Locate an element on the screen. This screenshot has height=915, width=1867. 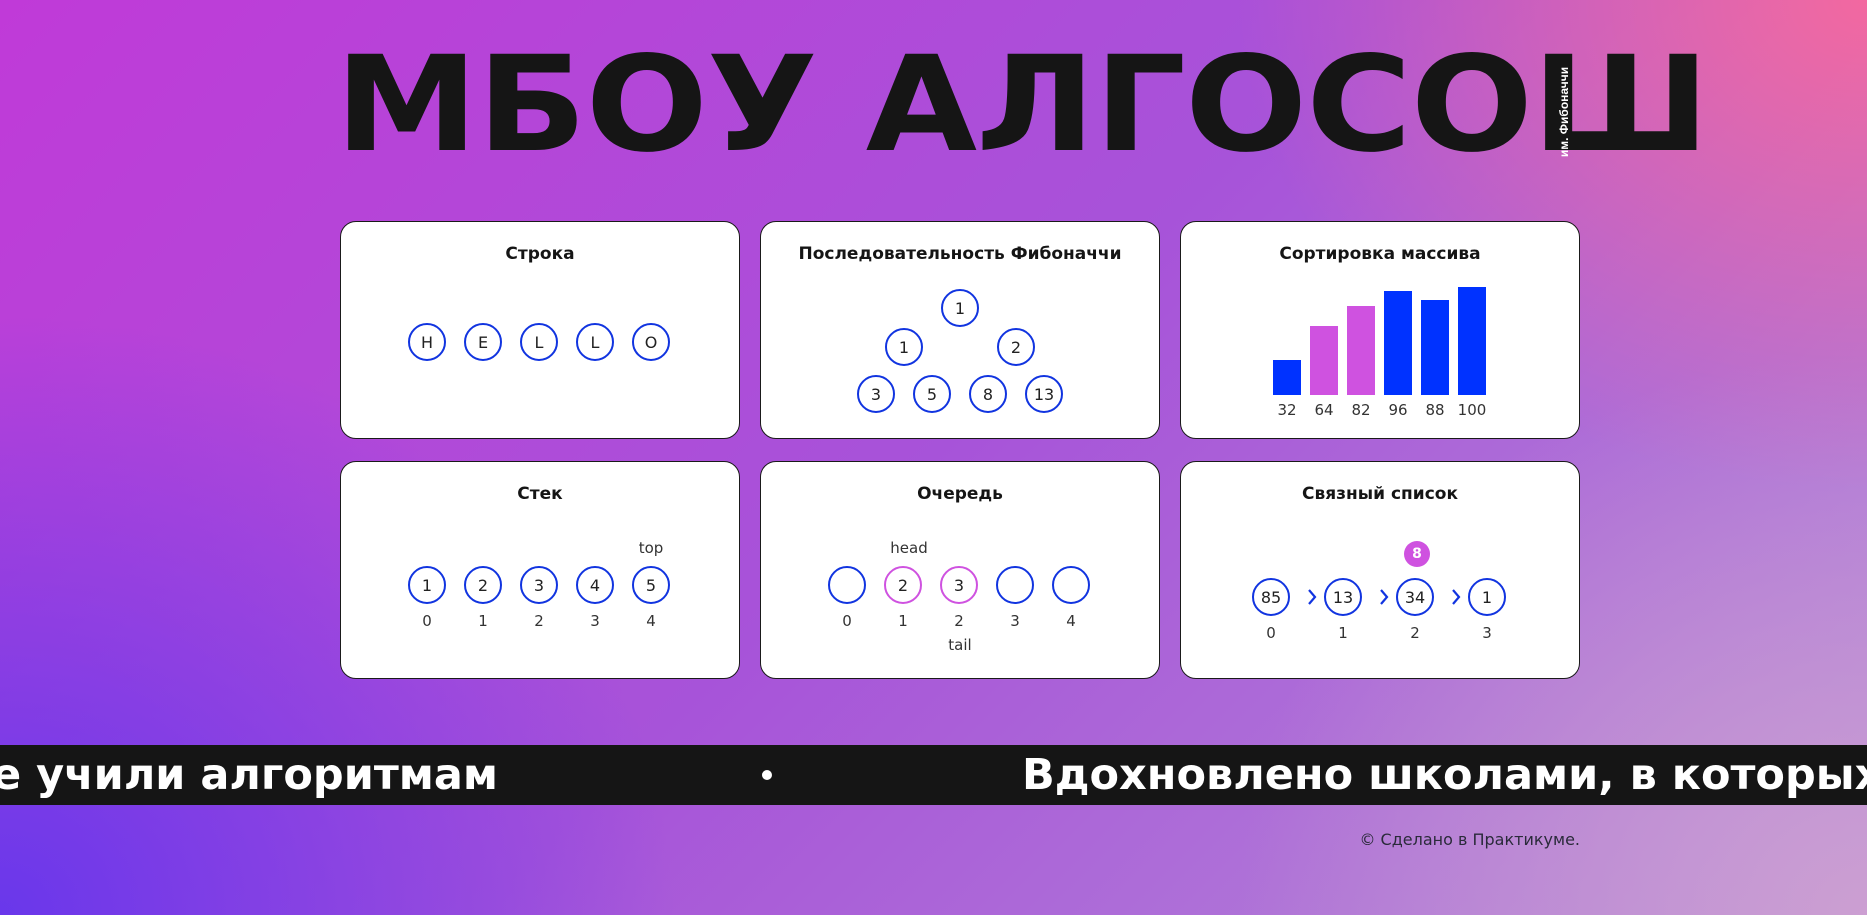
queue-index: 4 is located at coordinates (1071, 621).